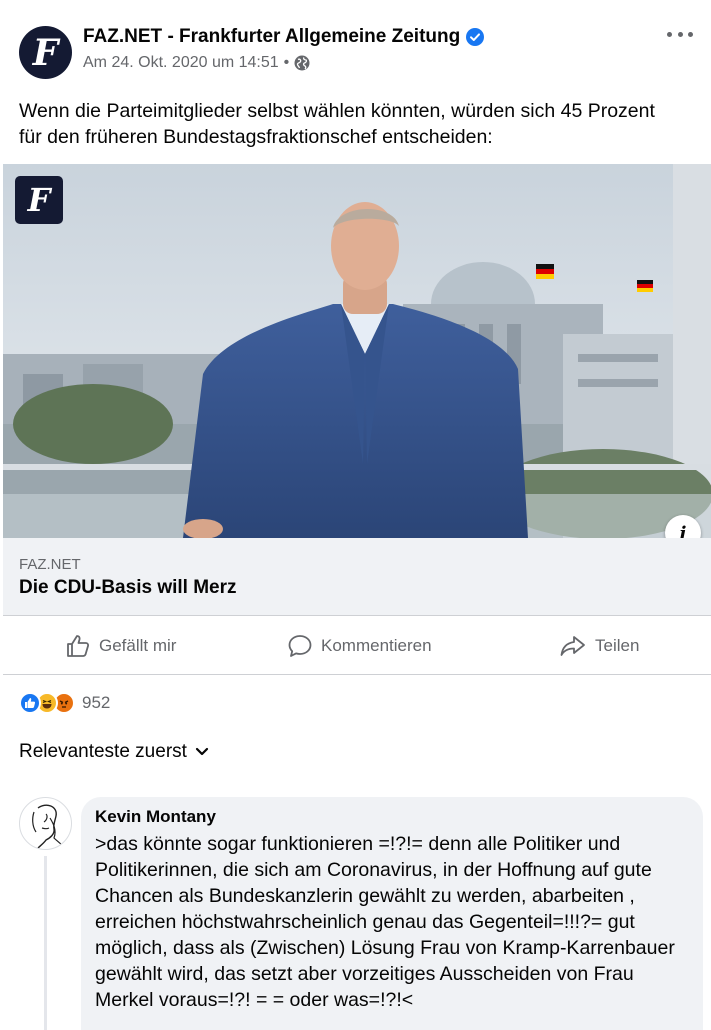 Image resolution: width=711 pixels, height=1030 pixels. I want to click on globe-icon, so click(302, 63).